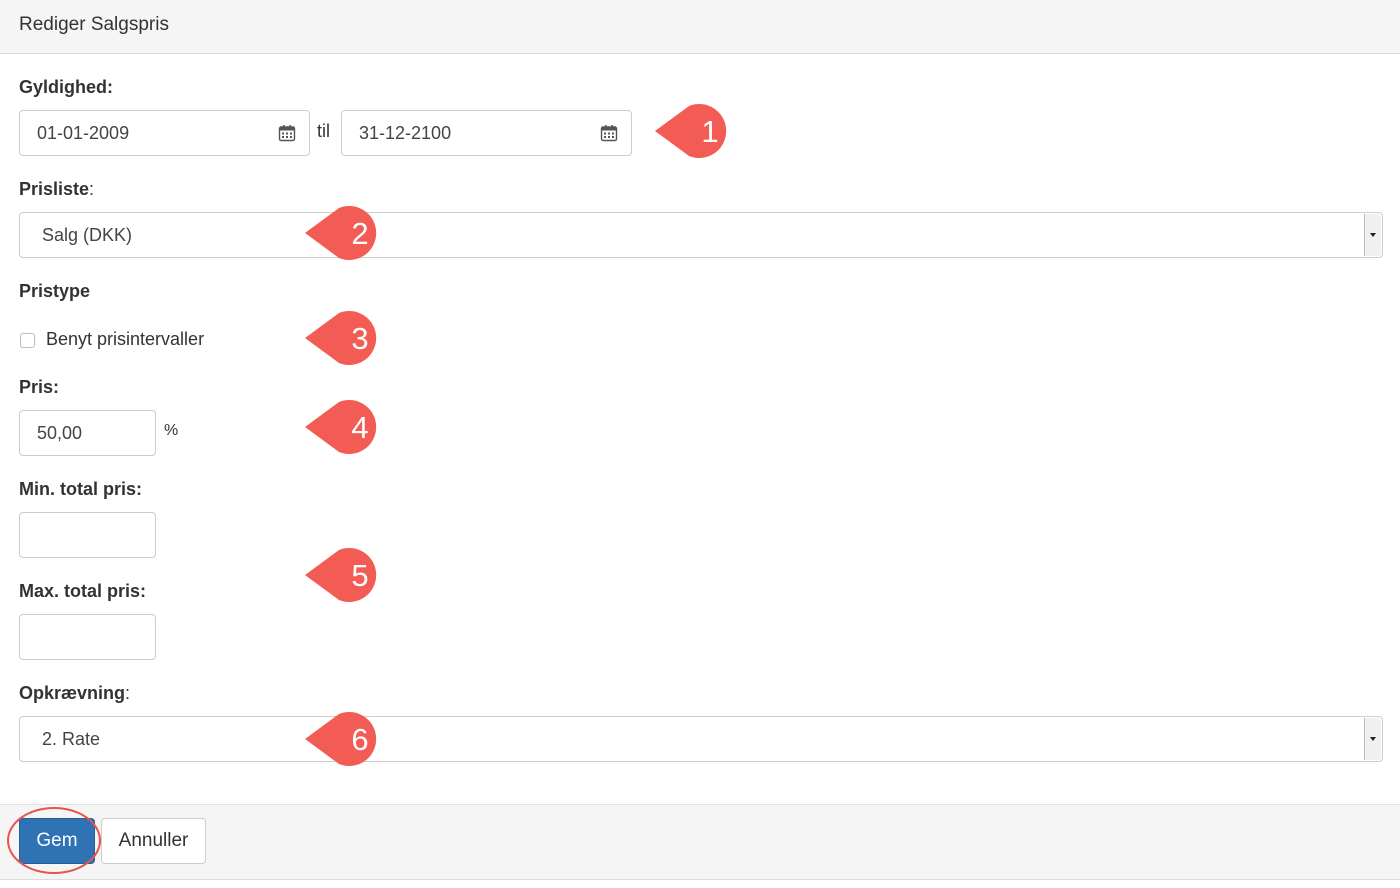 The width and height of the screenshot is (1400, 888). What do you see at coordinates (125, 339) in the screenshot?
I see `price-intervals-label: Benyt prisintervaller` at bounding box center [125, 339].